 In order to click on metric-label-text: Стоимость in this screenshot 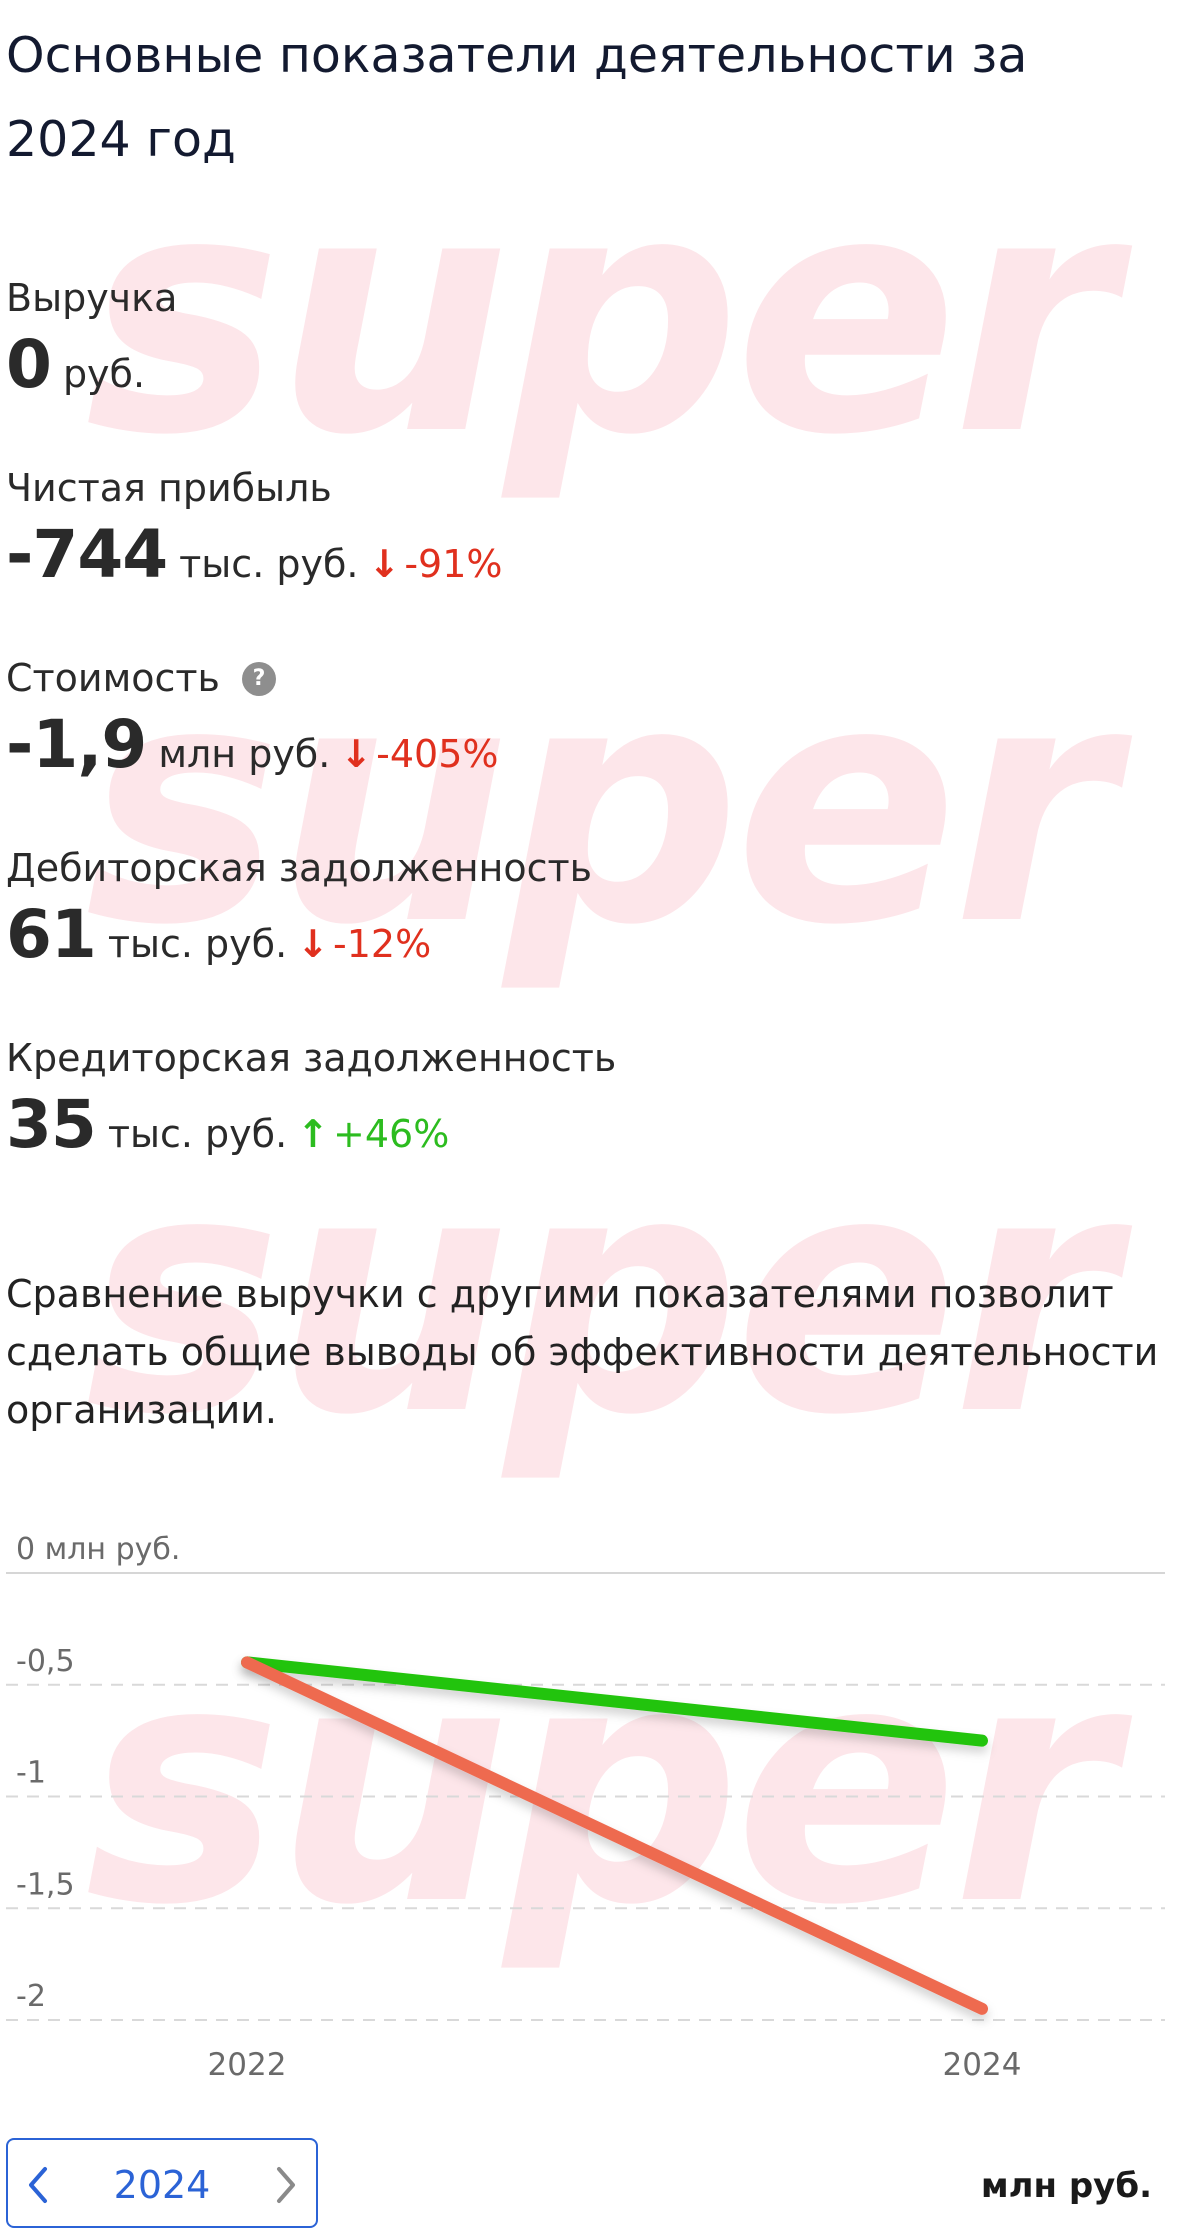, I will do `click(113, 678)`.